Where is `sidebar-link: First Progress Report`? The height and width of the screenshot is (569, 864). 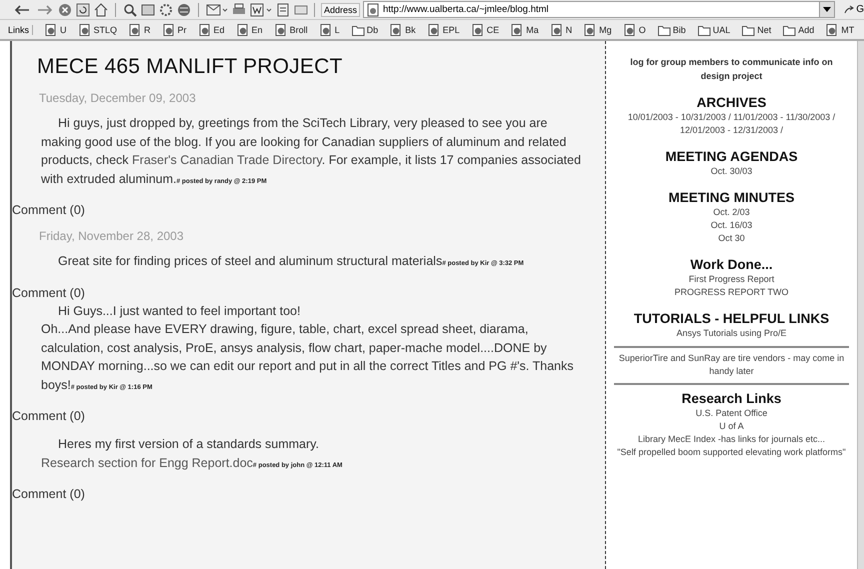
sidebar-link: First Progress Report is located at coordinates (731, 279).